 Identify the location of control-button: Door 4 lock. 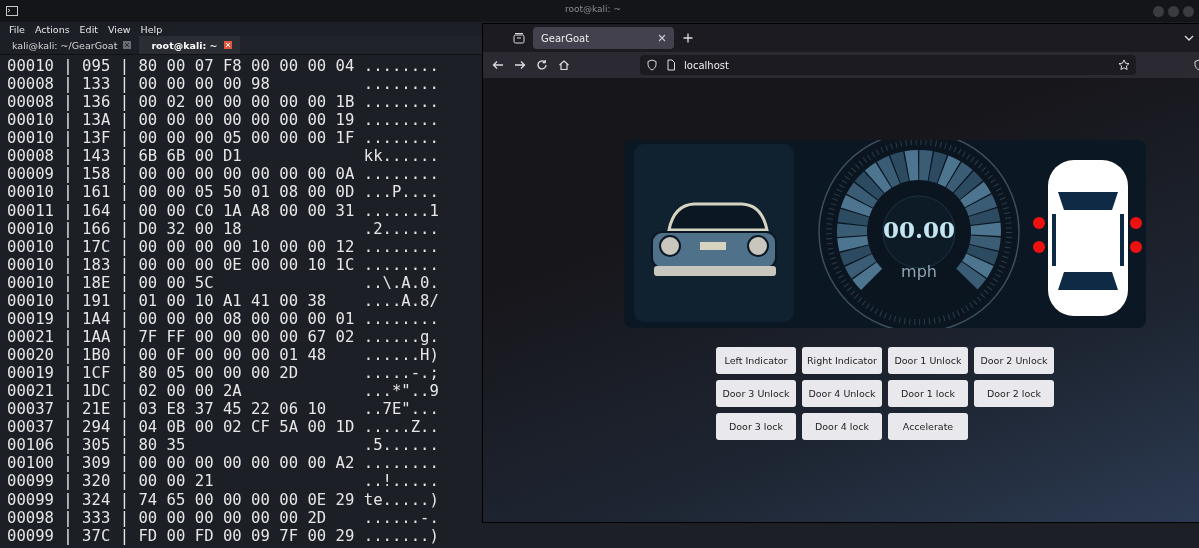
(842, 426).